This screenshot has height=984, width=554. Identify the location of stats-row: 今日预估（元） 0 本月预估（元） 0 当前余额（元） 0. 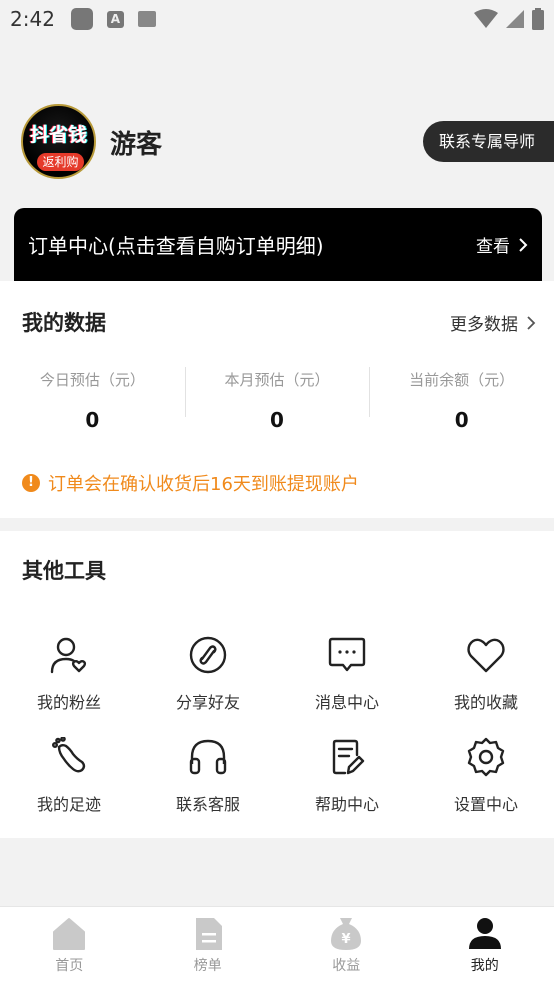
(277, 399).